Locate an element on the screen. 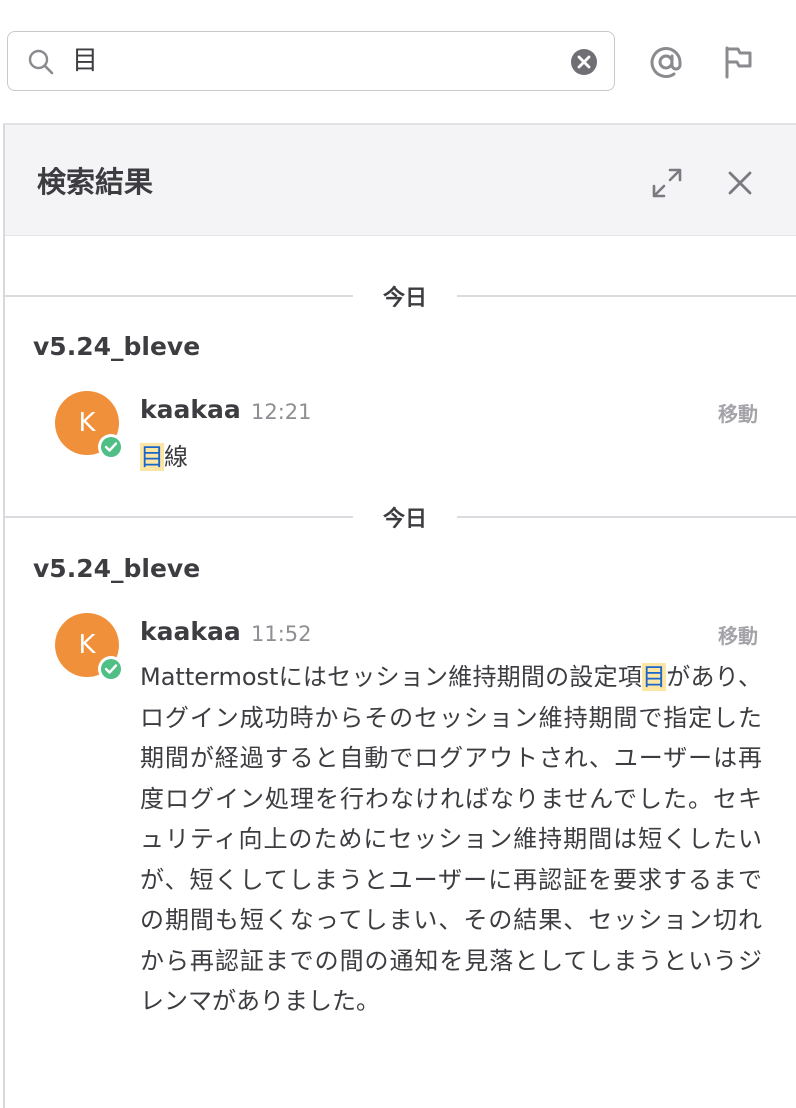  close-icon is located at coordinates (740, 183).